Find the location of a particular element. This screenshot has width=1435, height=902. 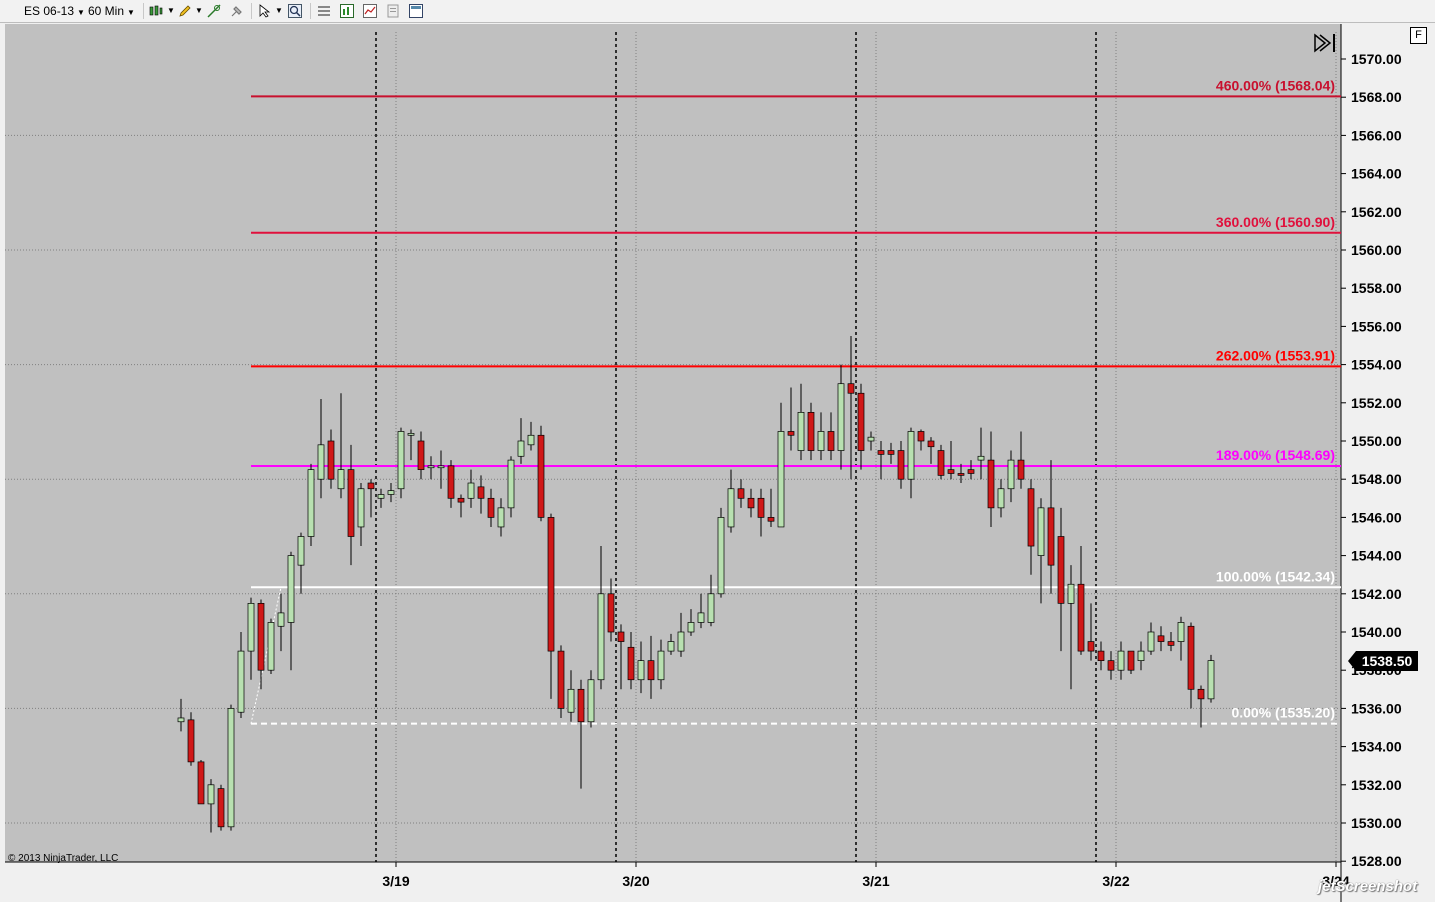

time-axis is located at coordinates (673, 882).